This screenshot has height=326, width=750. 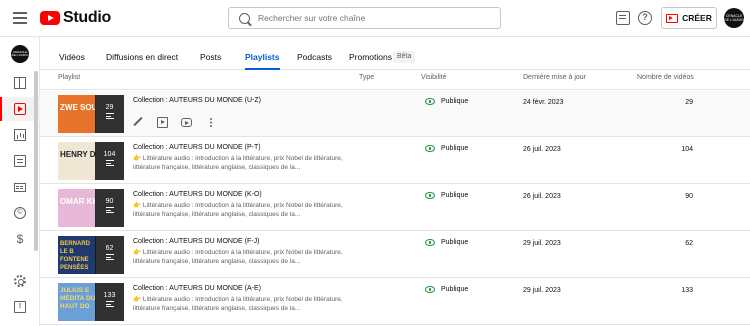 What do you see at coordinates (244, 18) in the screenshot?
I see `search-icon` at bounding box center [244, 18].